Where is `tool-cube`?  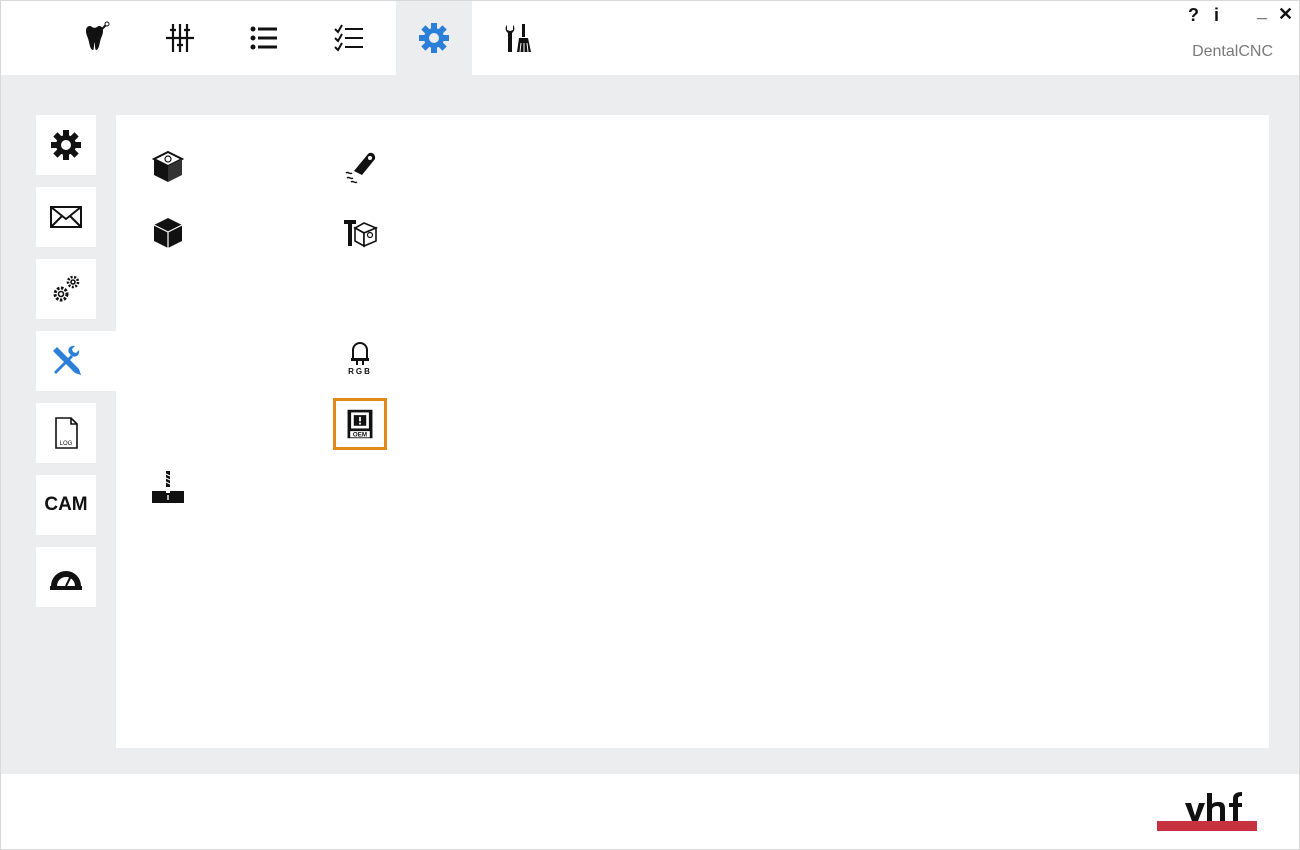
tool-cube is located at coordinates (168, 233).